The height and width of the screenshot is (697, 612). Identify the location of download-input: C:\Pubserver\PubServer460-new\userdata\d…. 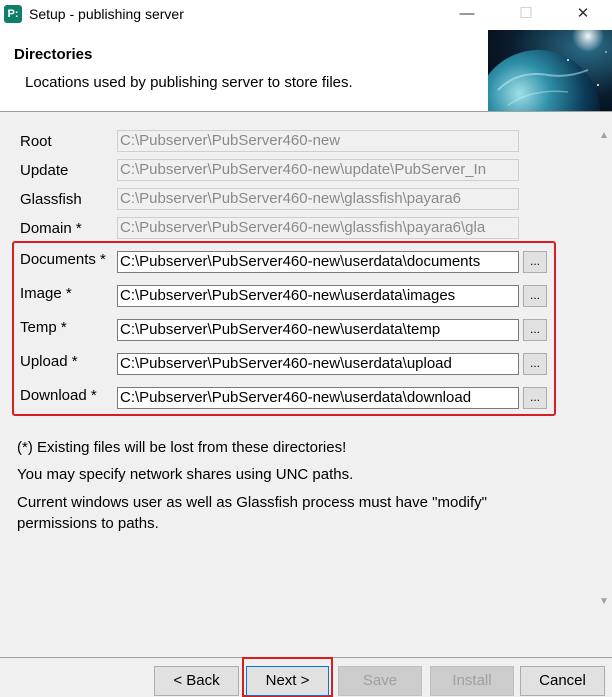
(318, 398).